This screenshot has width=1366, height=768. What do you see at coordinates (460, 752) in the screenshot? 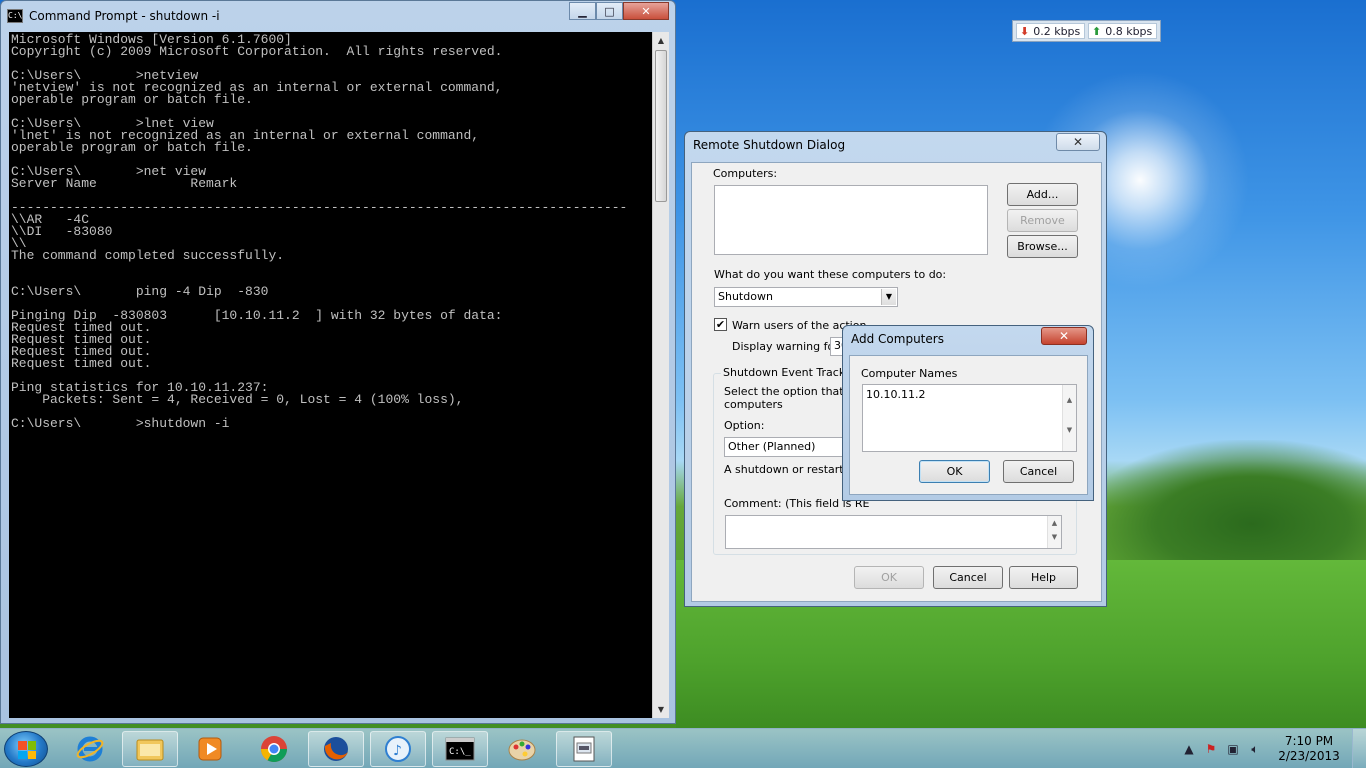
I see `svg-text: C:\_` at bounding box center [460, 752].